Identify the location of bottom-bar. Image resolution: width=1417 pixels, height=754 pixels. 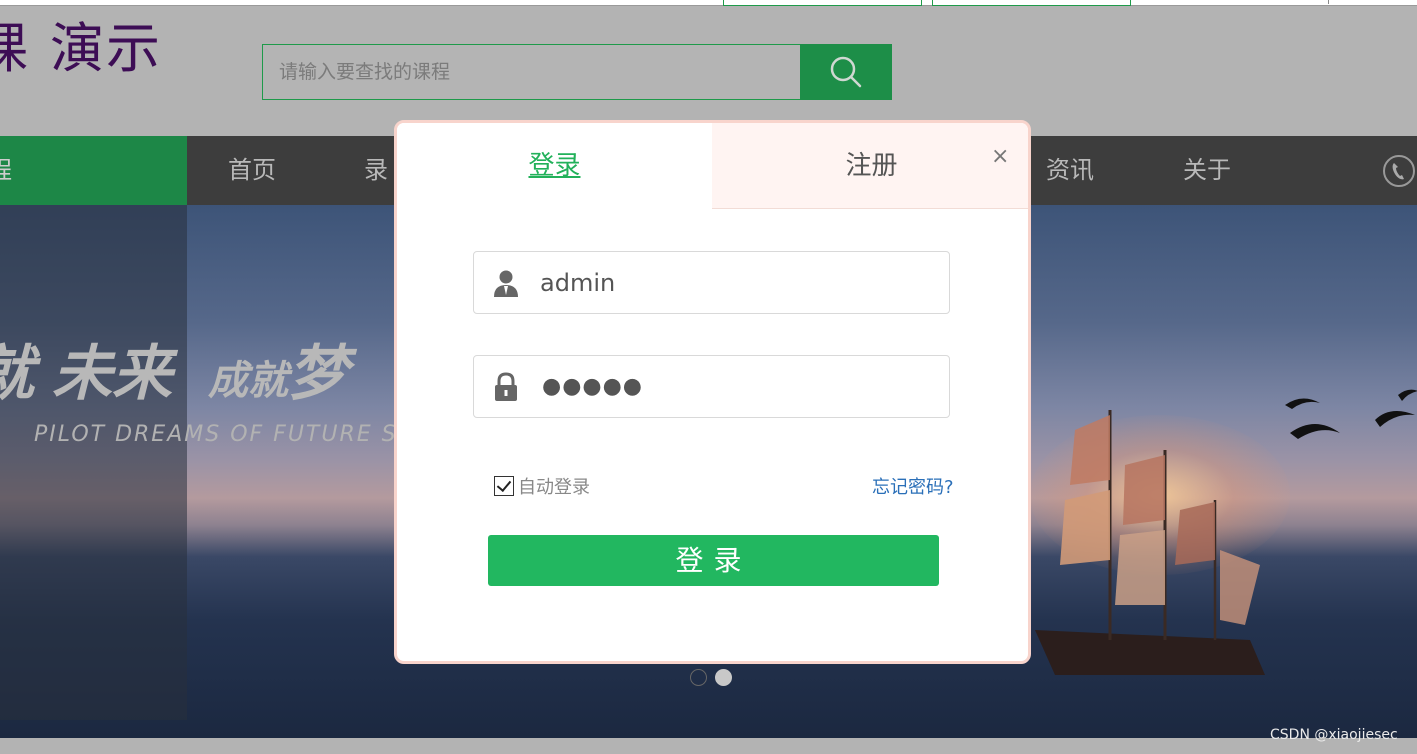
(708, 746).